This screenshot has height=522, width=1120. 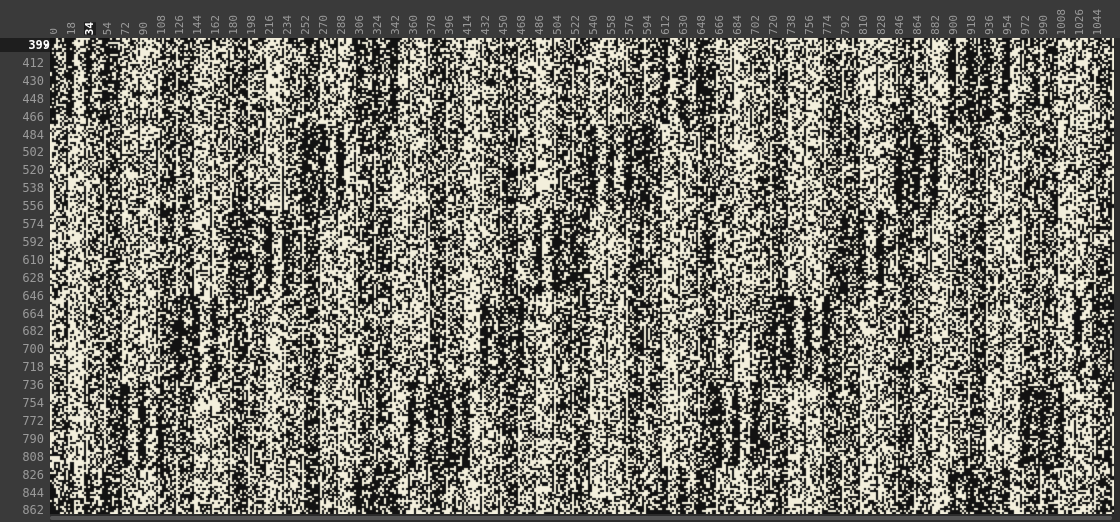 What do you see at coordinates (33, 295) in the screenshot?
I see `row-offset-label: 646` at bounding box center [33, 295].